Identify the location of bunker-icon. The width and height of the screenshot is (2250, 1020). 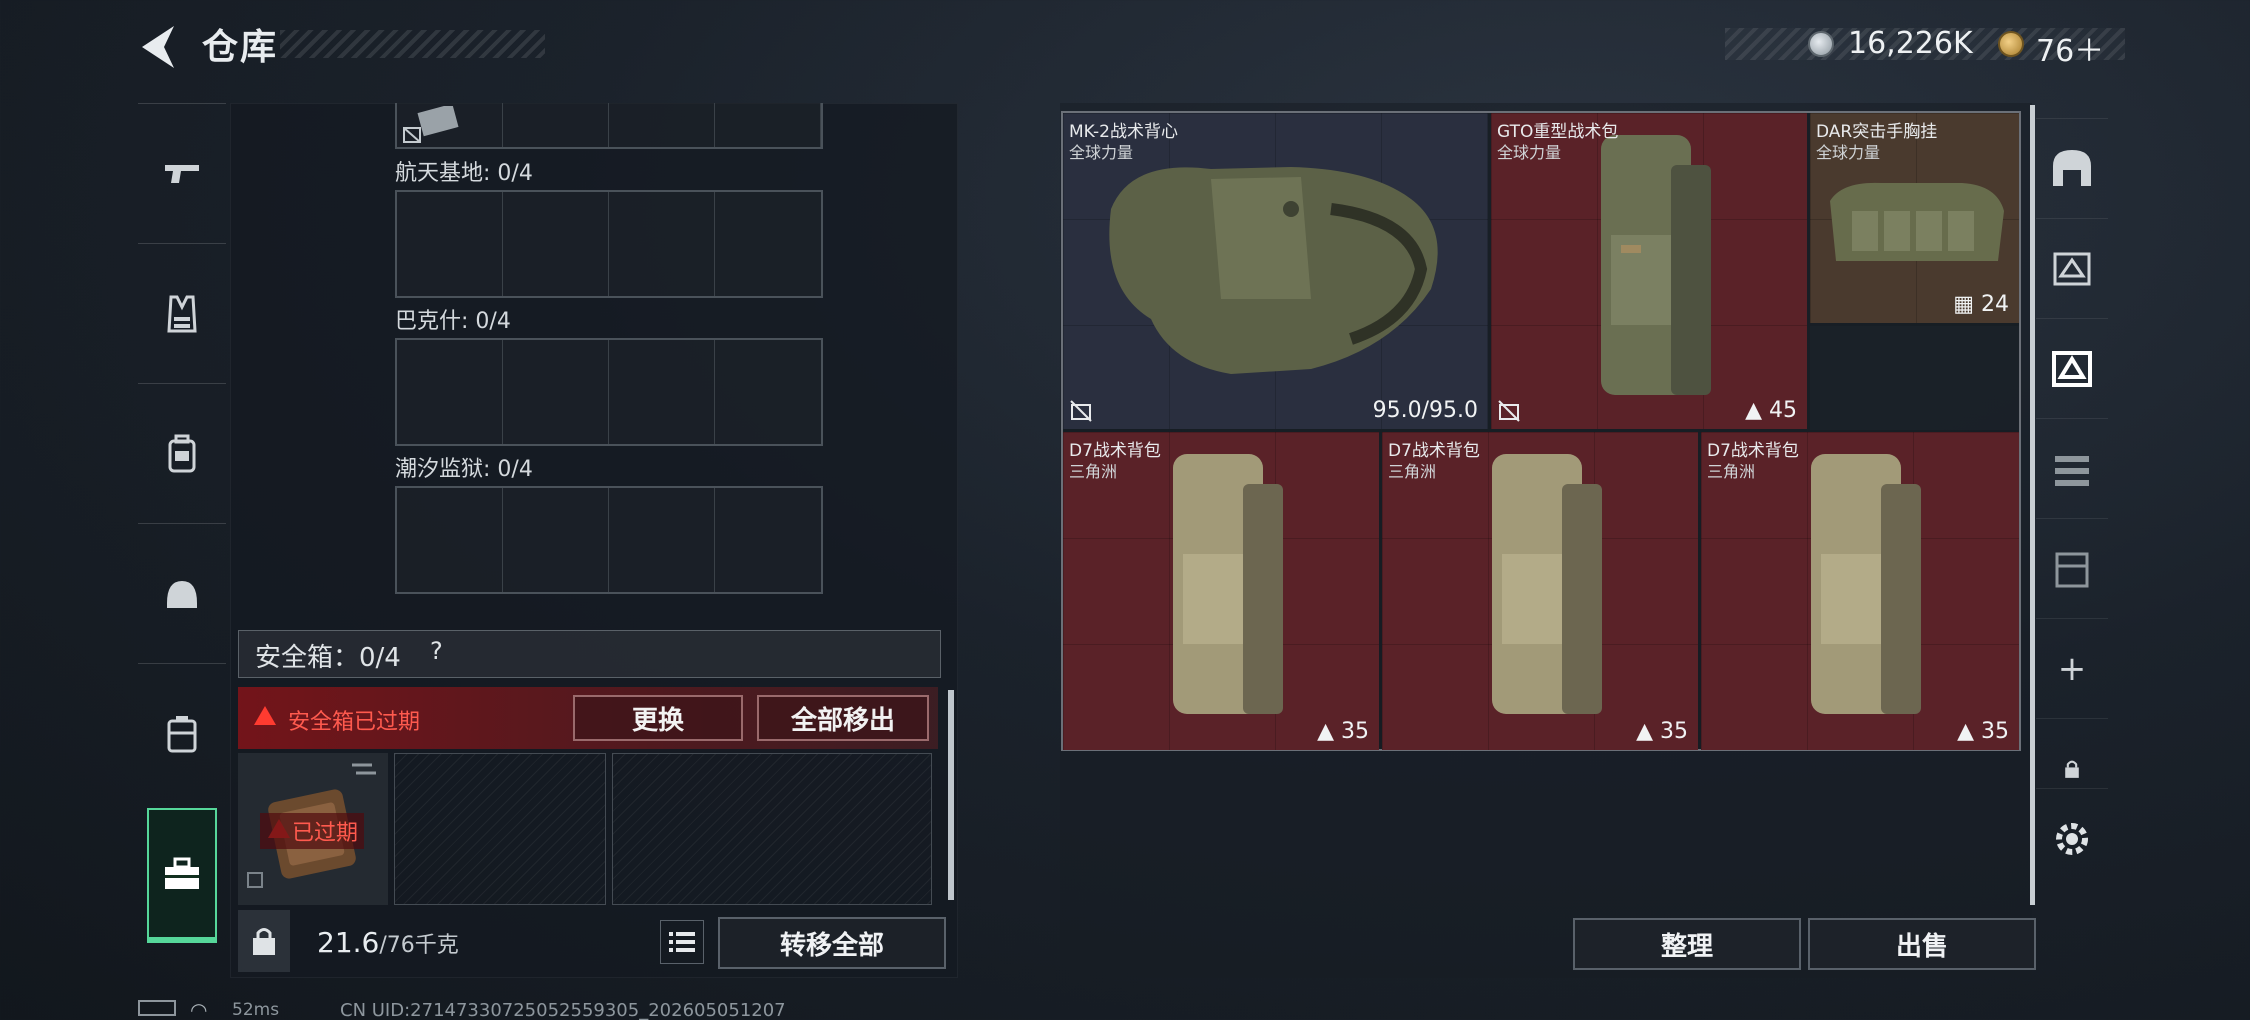
(2072, 167).